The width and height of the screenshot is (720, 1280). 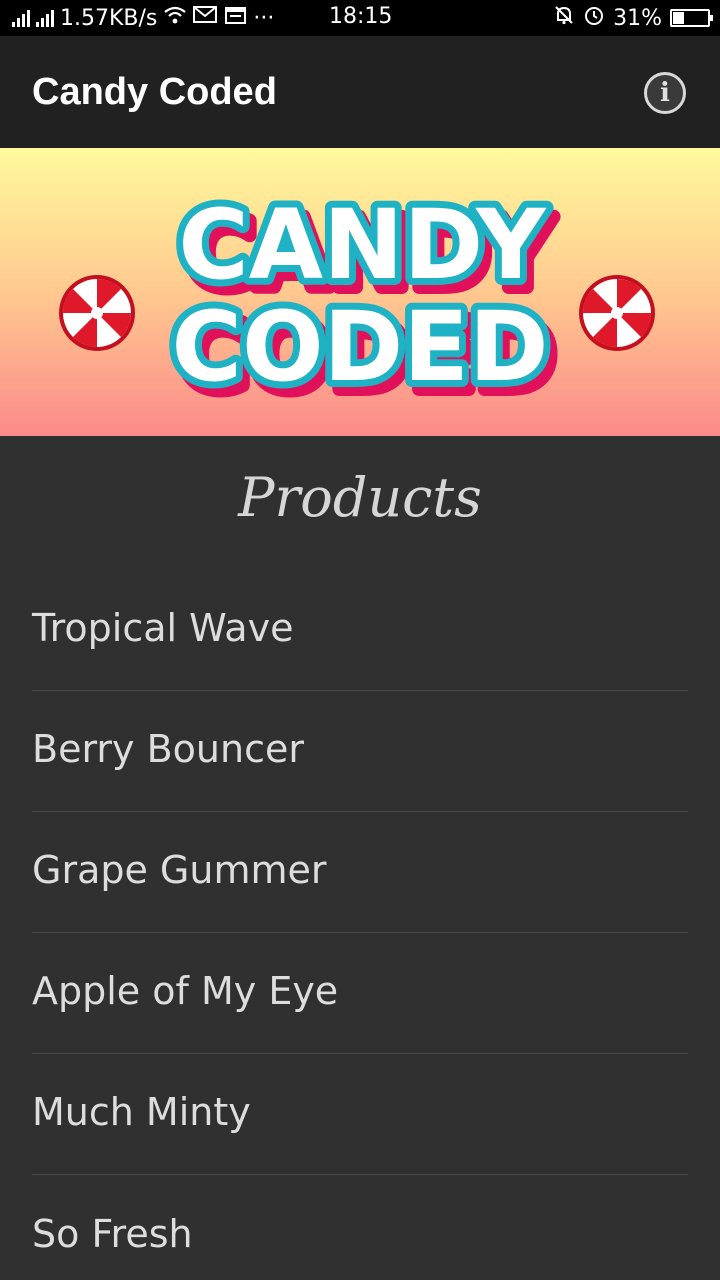 What do you see at coordinates (691, 18) in the screenshot?
I see `battery-icon` at bounding box center [691, 18].